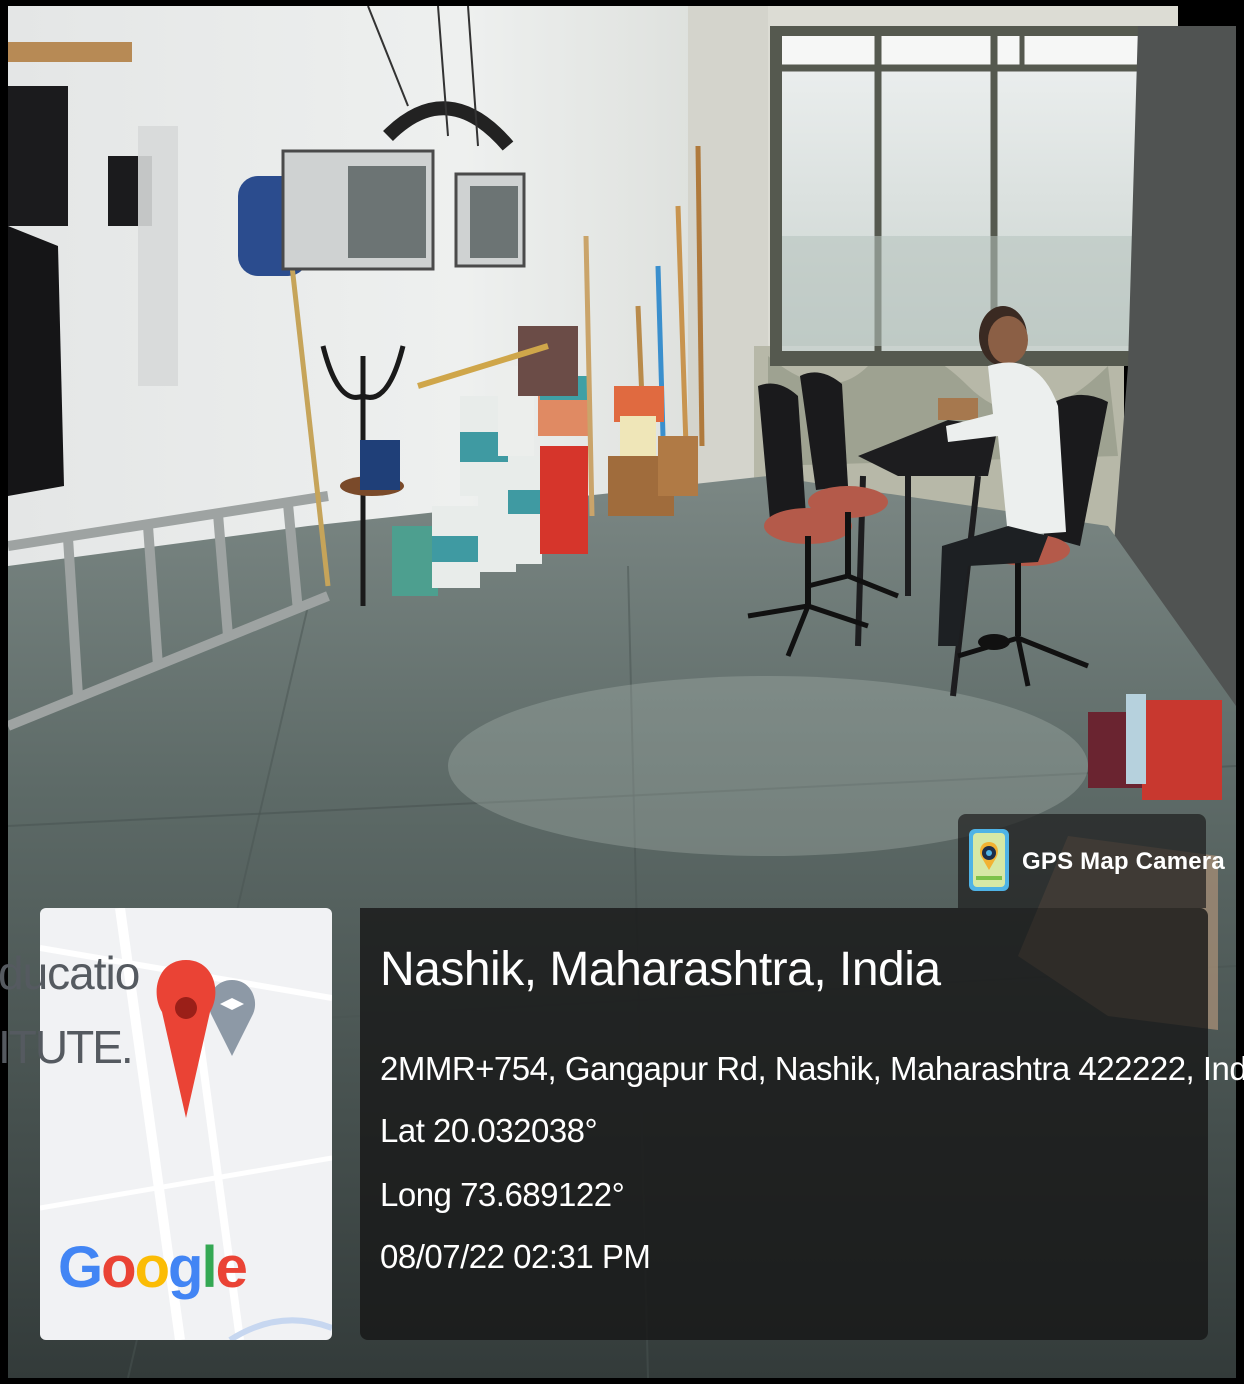  I want to click on rag-cloth, so click(548, 361).